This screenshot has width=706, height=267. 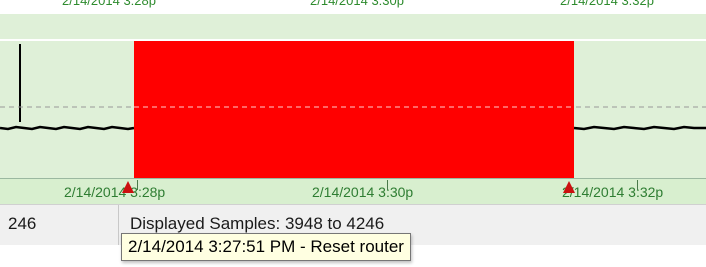 I want to click on top-time-label: 2/14/2014 3:28p, so click(x=109, y=4).